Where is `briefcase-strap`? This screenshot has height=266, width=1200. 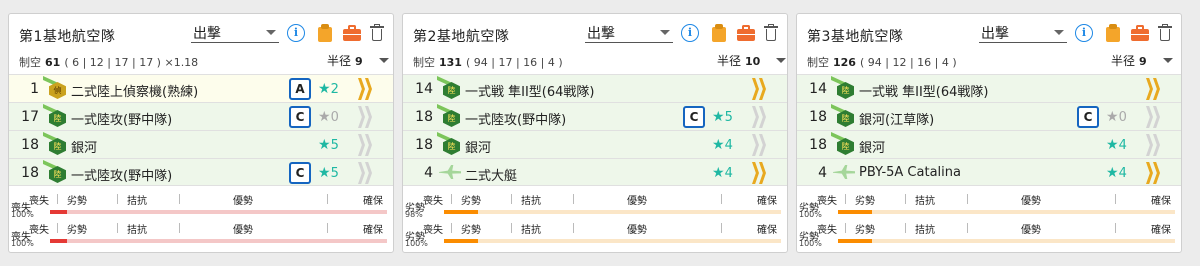
briefcase-strap is located at coordinates (746, 34).